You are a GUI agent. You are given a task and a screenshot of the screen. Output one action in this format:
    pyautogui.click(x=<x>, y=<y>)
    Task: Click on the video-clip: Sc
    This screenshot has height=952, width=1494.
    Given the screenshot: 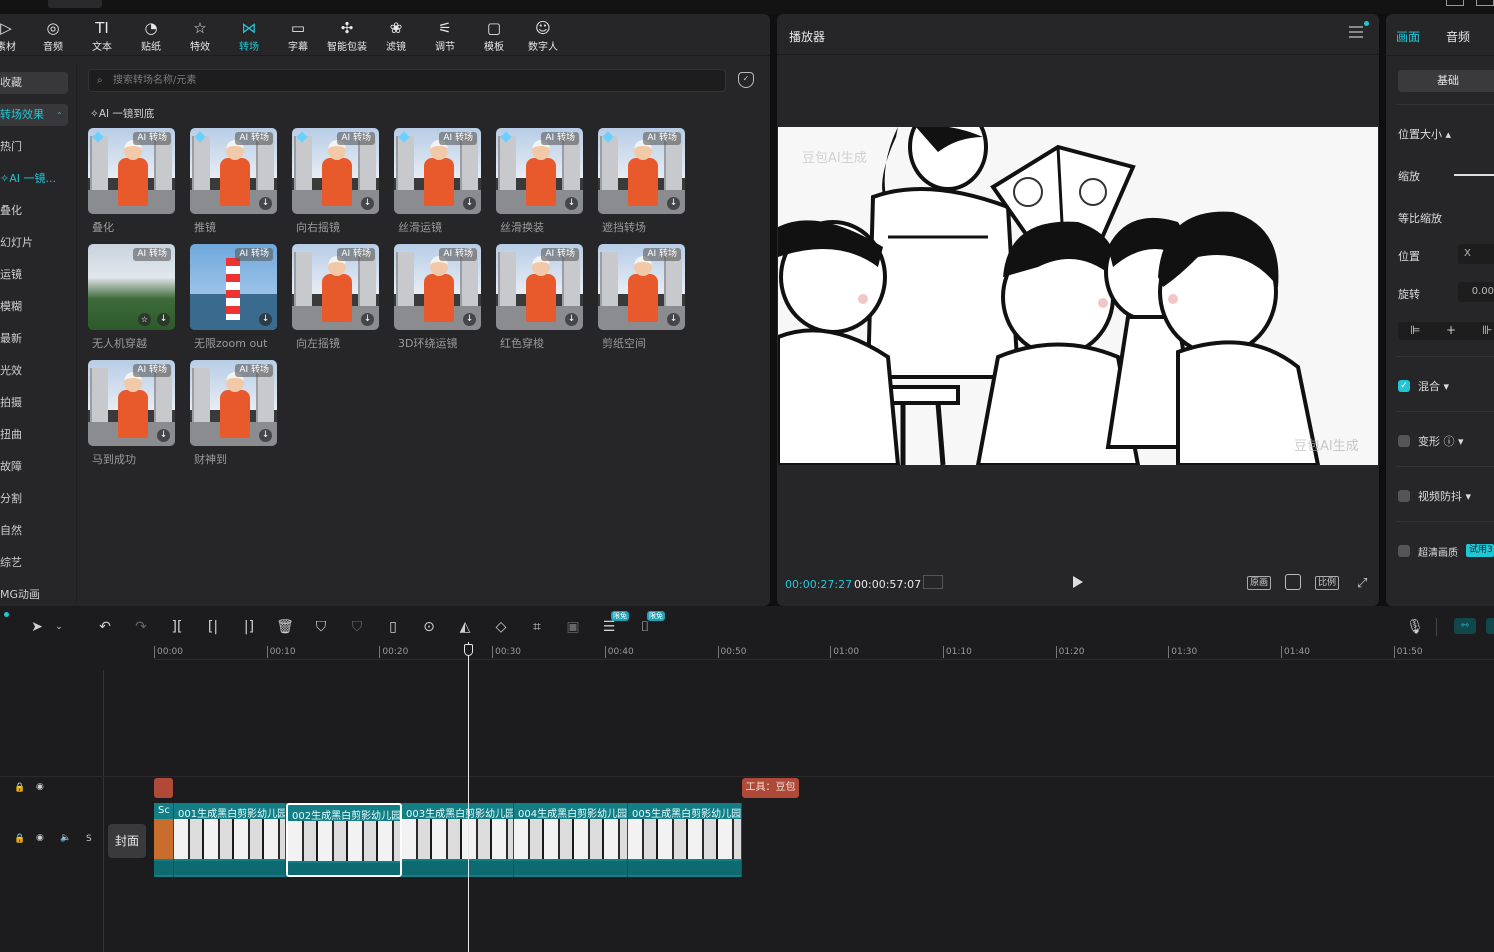 What is the action you would take?
    pyautogui.click(x=164, y=840)
    